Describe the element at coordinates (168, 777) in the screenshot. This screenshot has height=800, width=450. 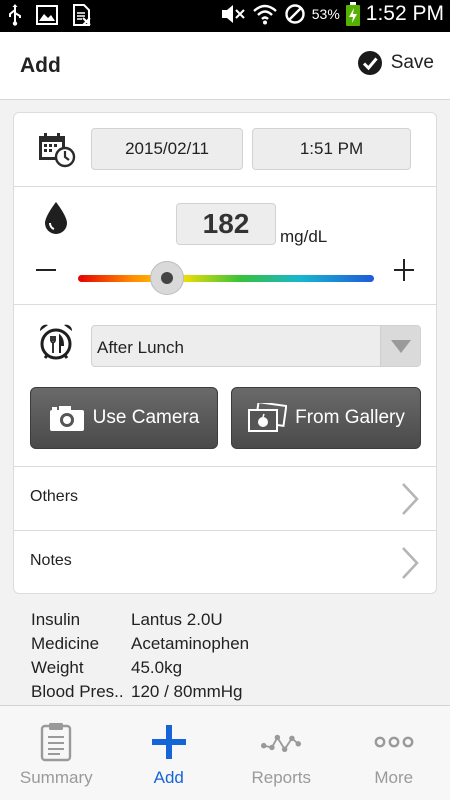
I see `nav-add-label: Add` at that location.